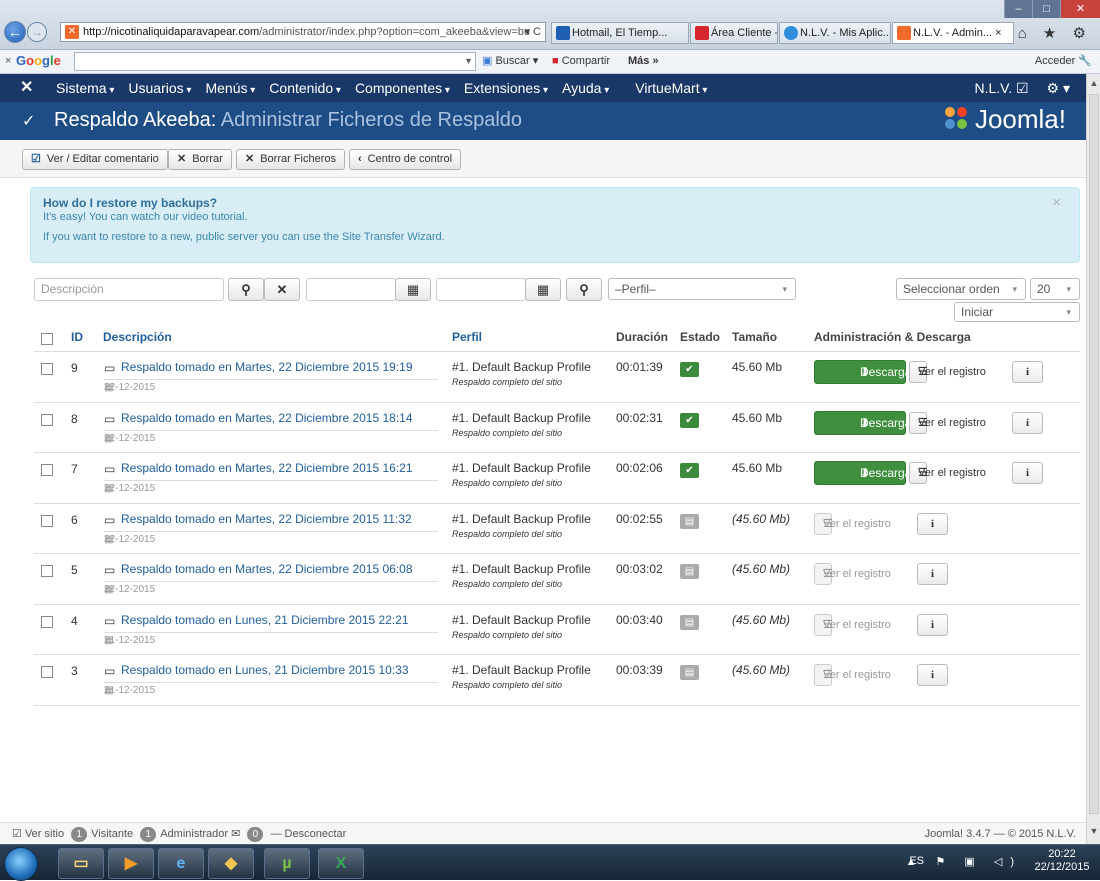  I want to click on alert-close-icon: ×, so click(1056, 202).